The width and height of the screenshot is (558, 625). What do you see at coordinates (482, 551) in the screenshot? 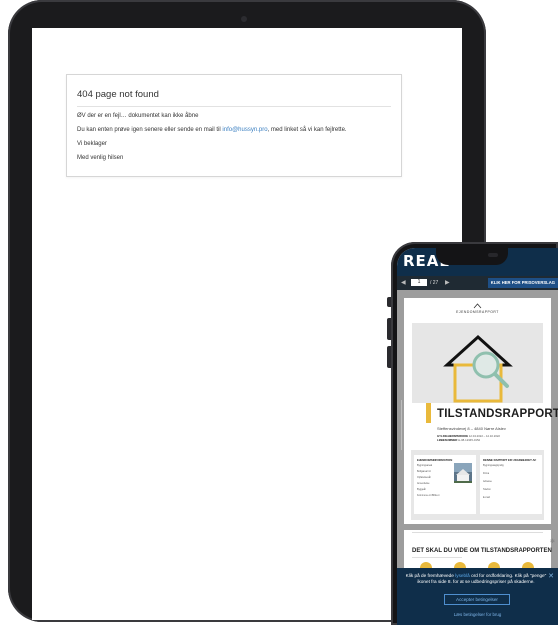
I see `section-title: DET SKAL DU VIDE OM TILSTANDSRAPPORTEN` at bounding box center [482, 551].